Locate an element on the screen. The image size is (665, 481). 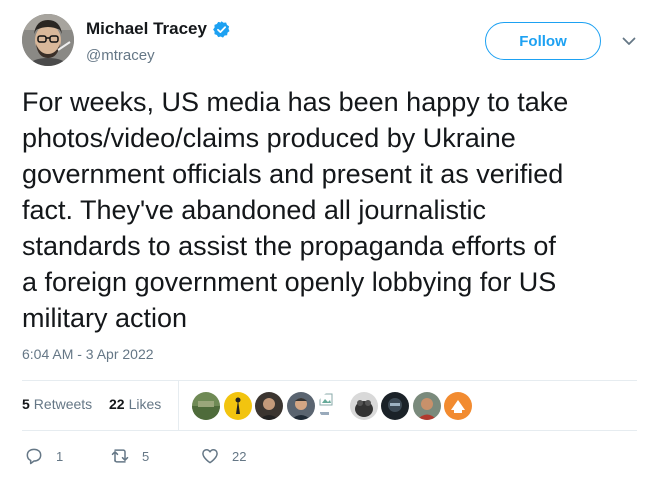
likes-label: Likes is located at coordinates (145, 404).